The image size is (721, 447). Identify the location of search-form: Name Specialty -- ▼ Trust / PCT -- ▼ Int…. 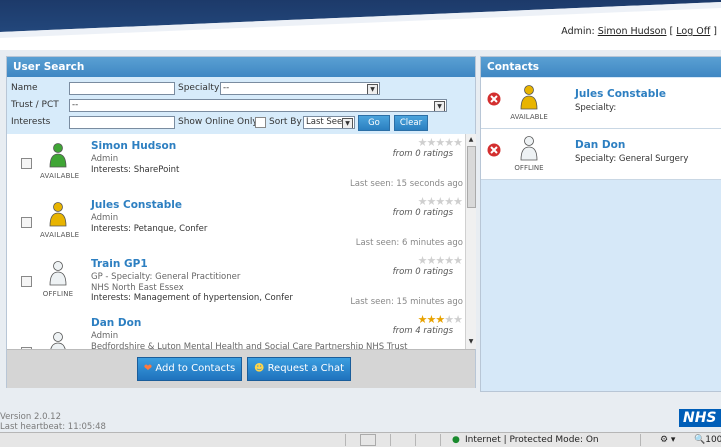
(241, 108).